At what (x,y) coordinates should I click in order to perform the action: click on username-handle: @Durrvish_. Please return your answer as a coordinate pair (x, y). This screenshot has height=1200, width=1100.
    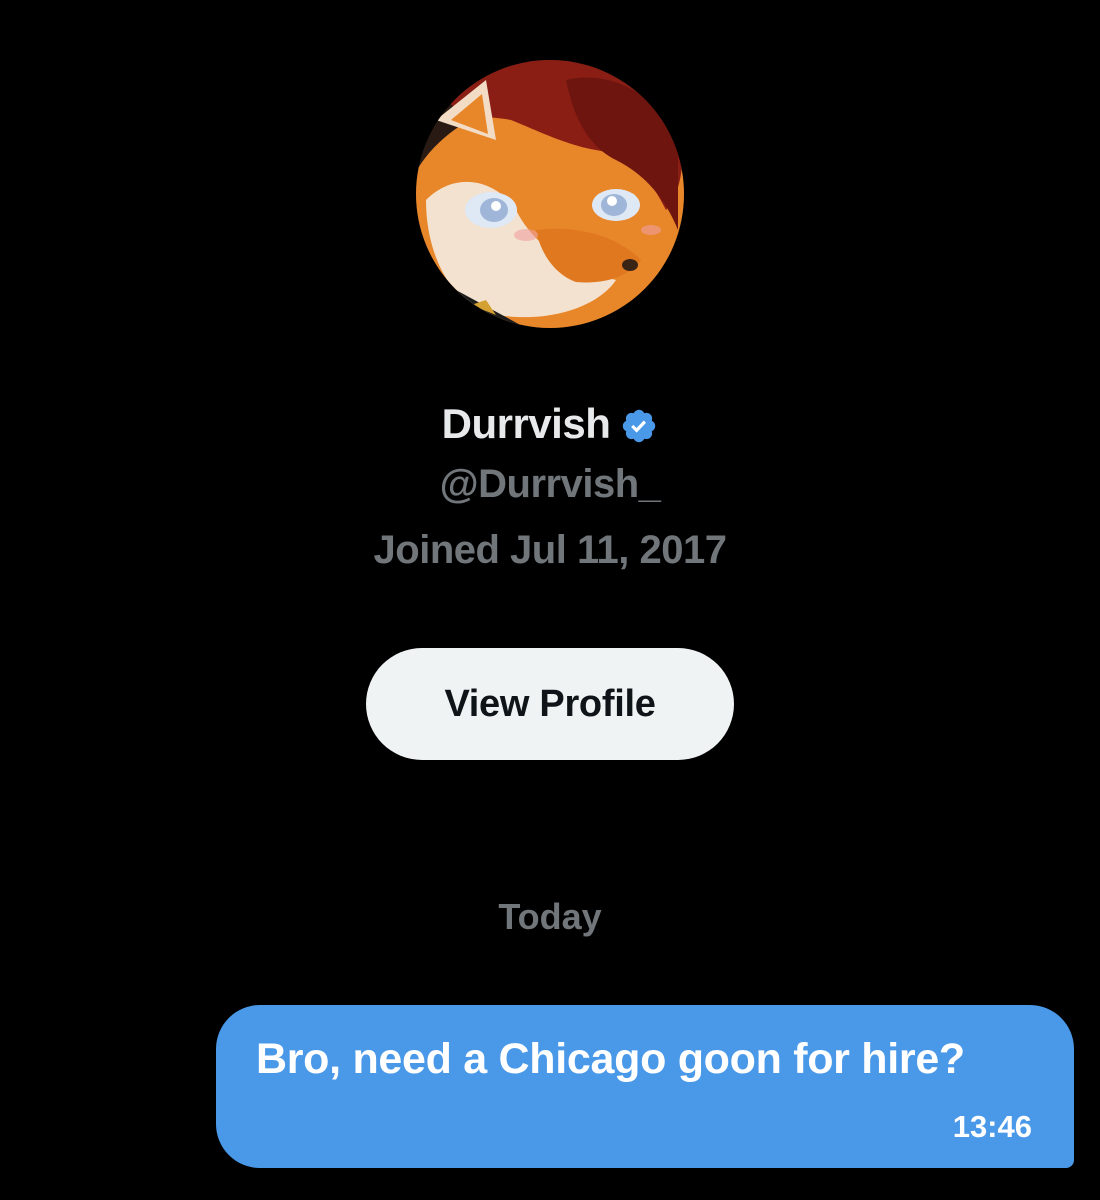
    Looking at the image, I should click on (550, 484).